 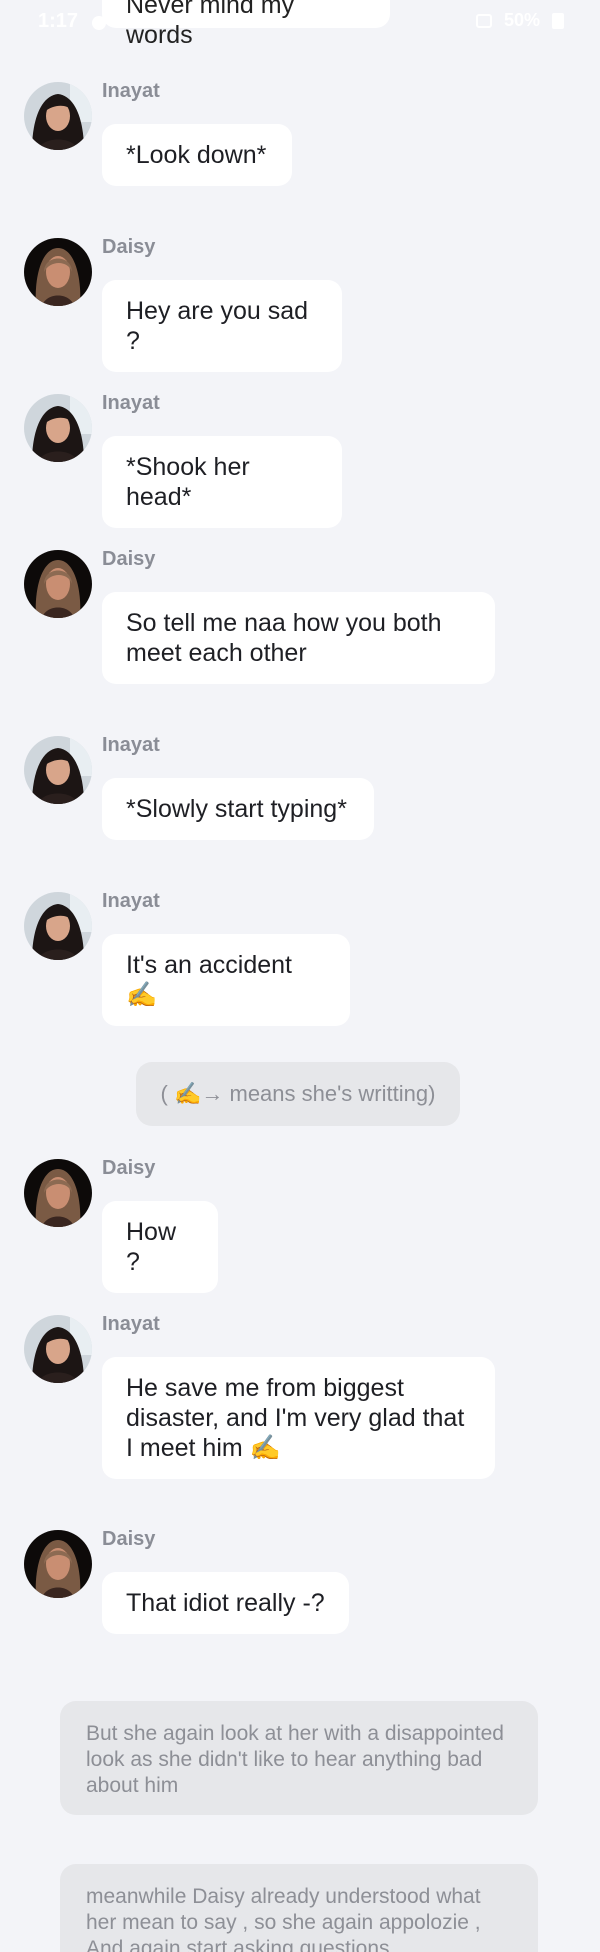 What do you see at coordinates (222, 326) in the screenshot?
I see `message-bubble: Hey are you sad ?` at bounding box center [222, 326].